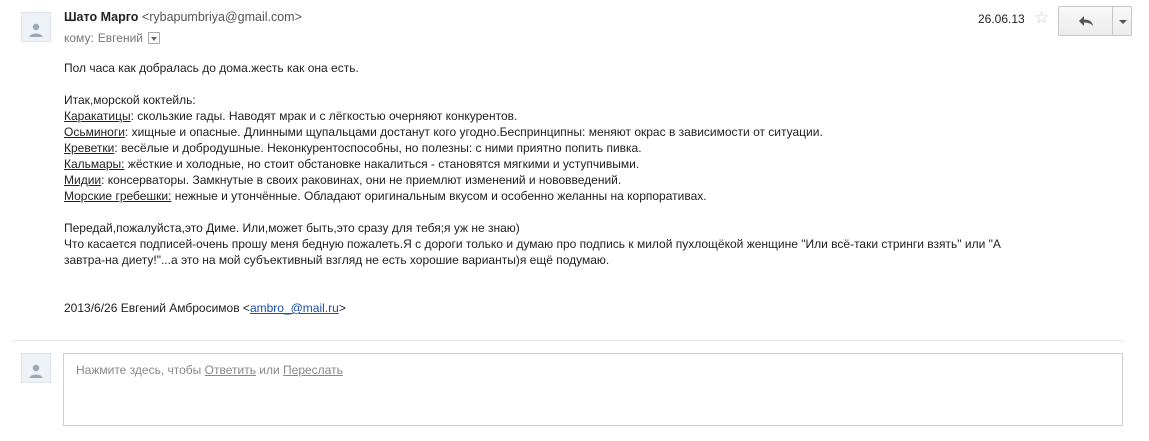 This screenshot has height=441, width=1149. Describe the element at coordinates (157, 308) in the screenshot. I see `quote-prefix: 2013/6/26 Евгений Амбросимов <` at that location.